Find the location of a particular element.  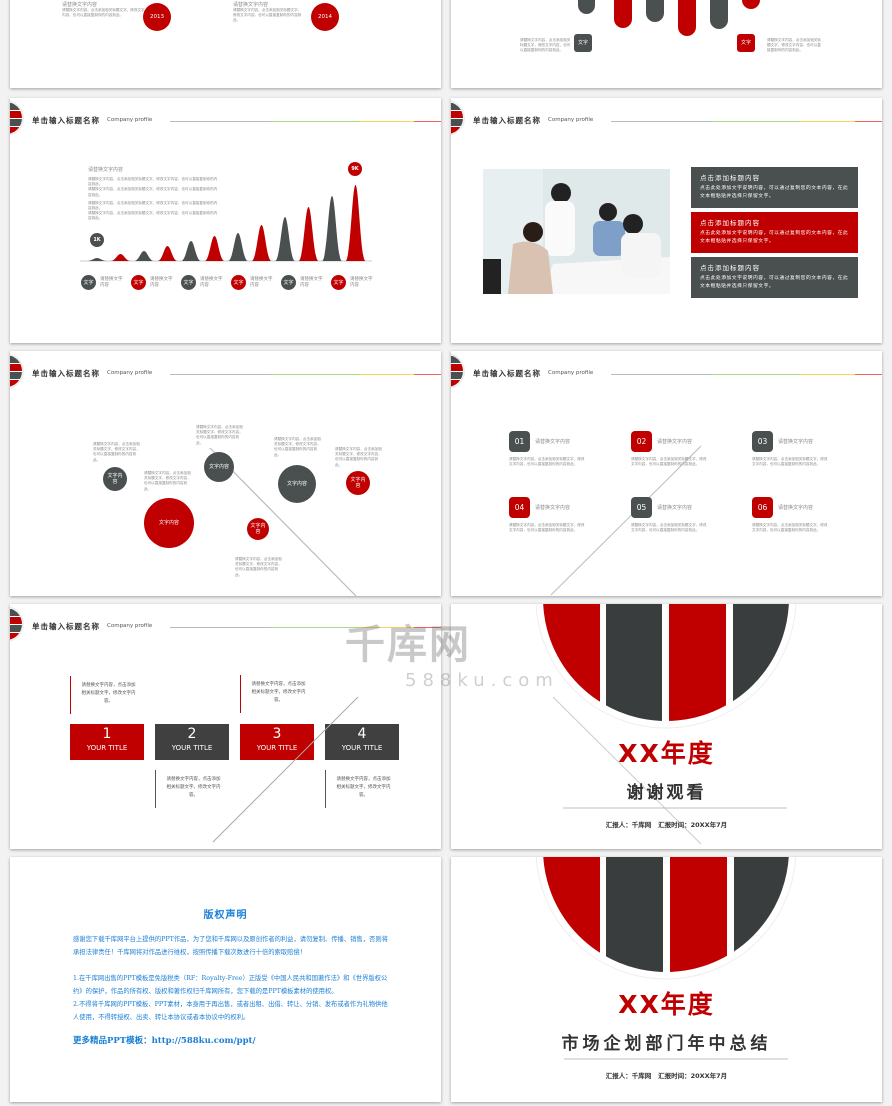

subtitle: 谢谢观看 is located at coordinates (666, 793).